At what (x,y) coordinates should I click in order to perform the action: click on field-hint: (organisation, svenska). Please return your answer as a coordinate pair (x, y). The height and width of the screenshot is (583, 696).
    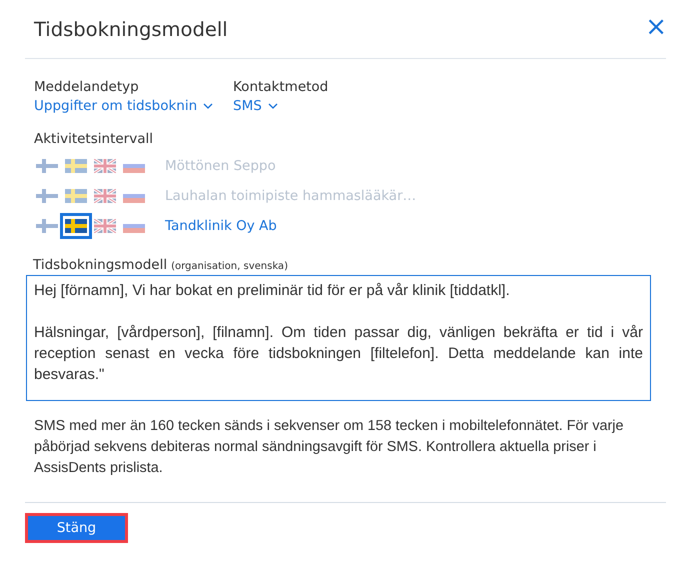
    Looking at the image, I should click on (229, 266).